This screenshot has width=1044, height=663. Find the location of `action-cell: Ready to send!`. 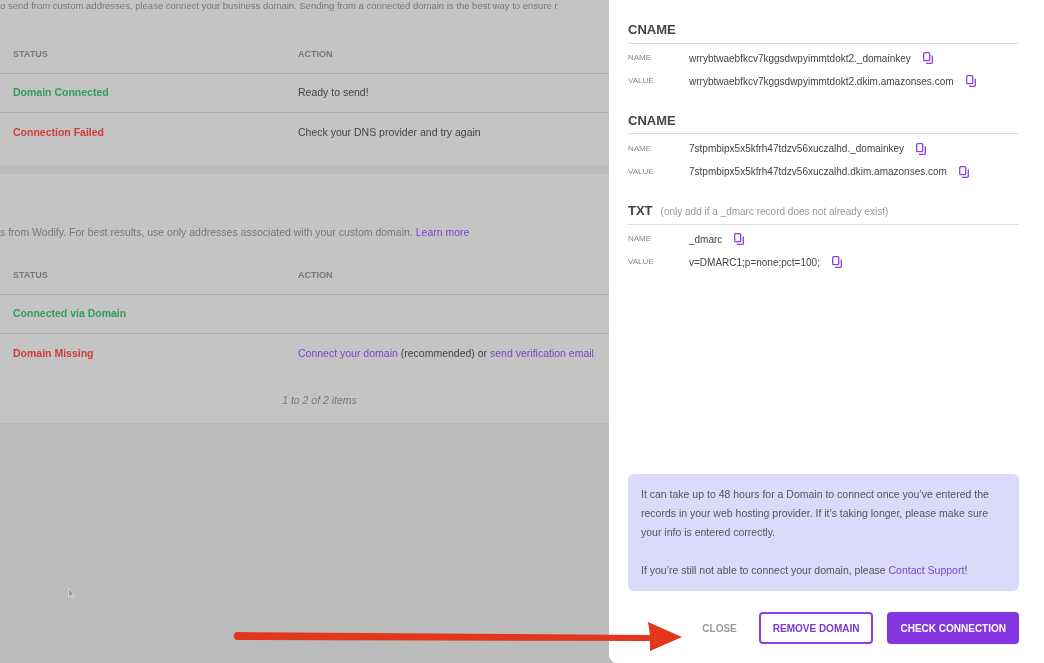

action-cell: Ready to send! is located at coordinates (333, 93).